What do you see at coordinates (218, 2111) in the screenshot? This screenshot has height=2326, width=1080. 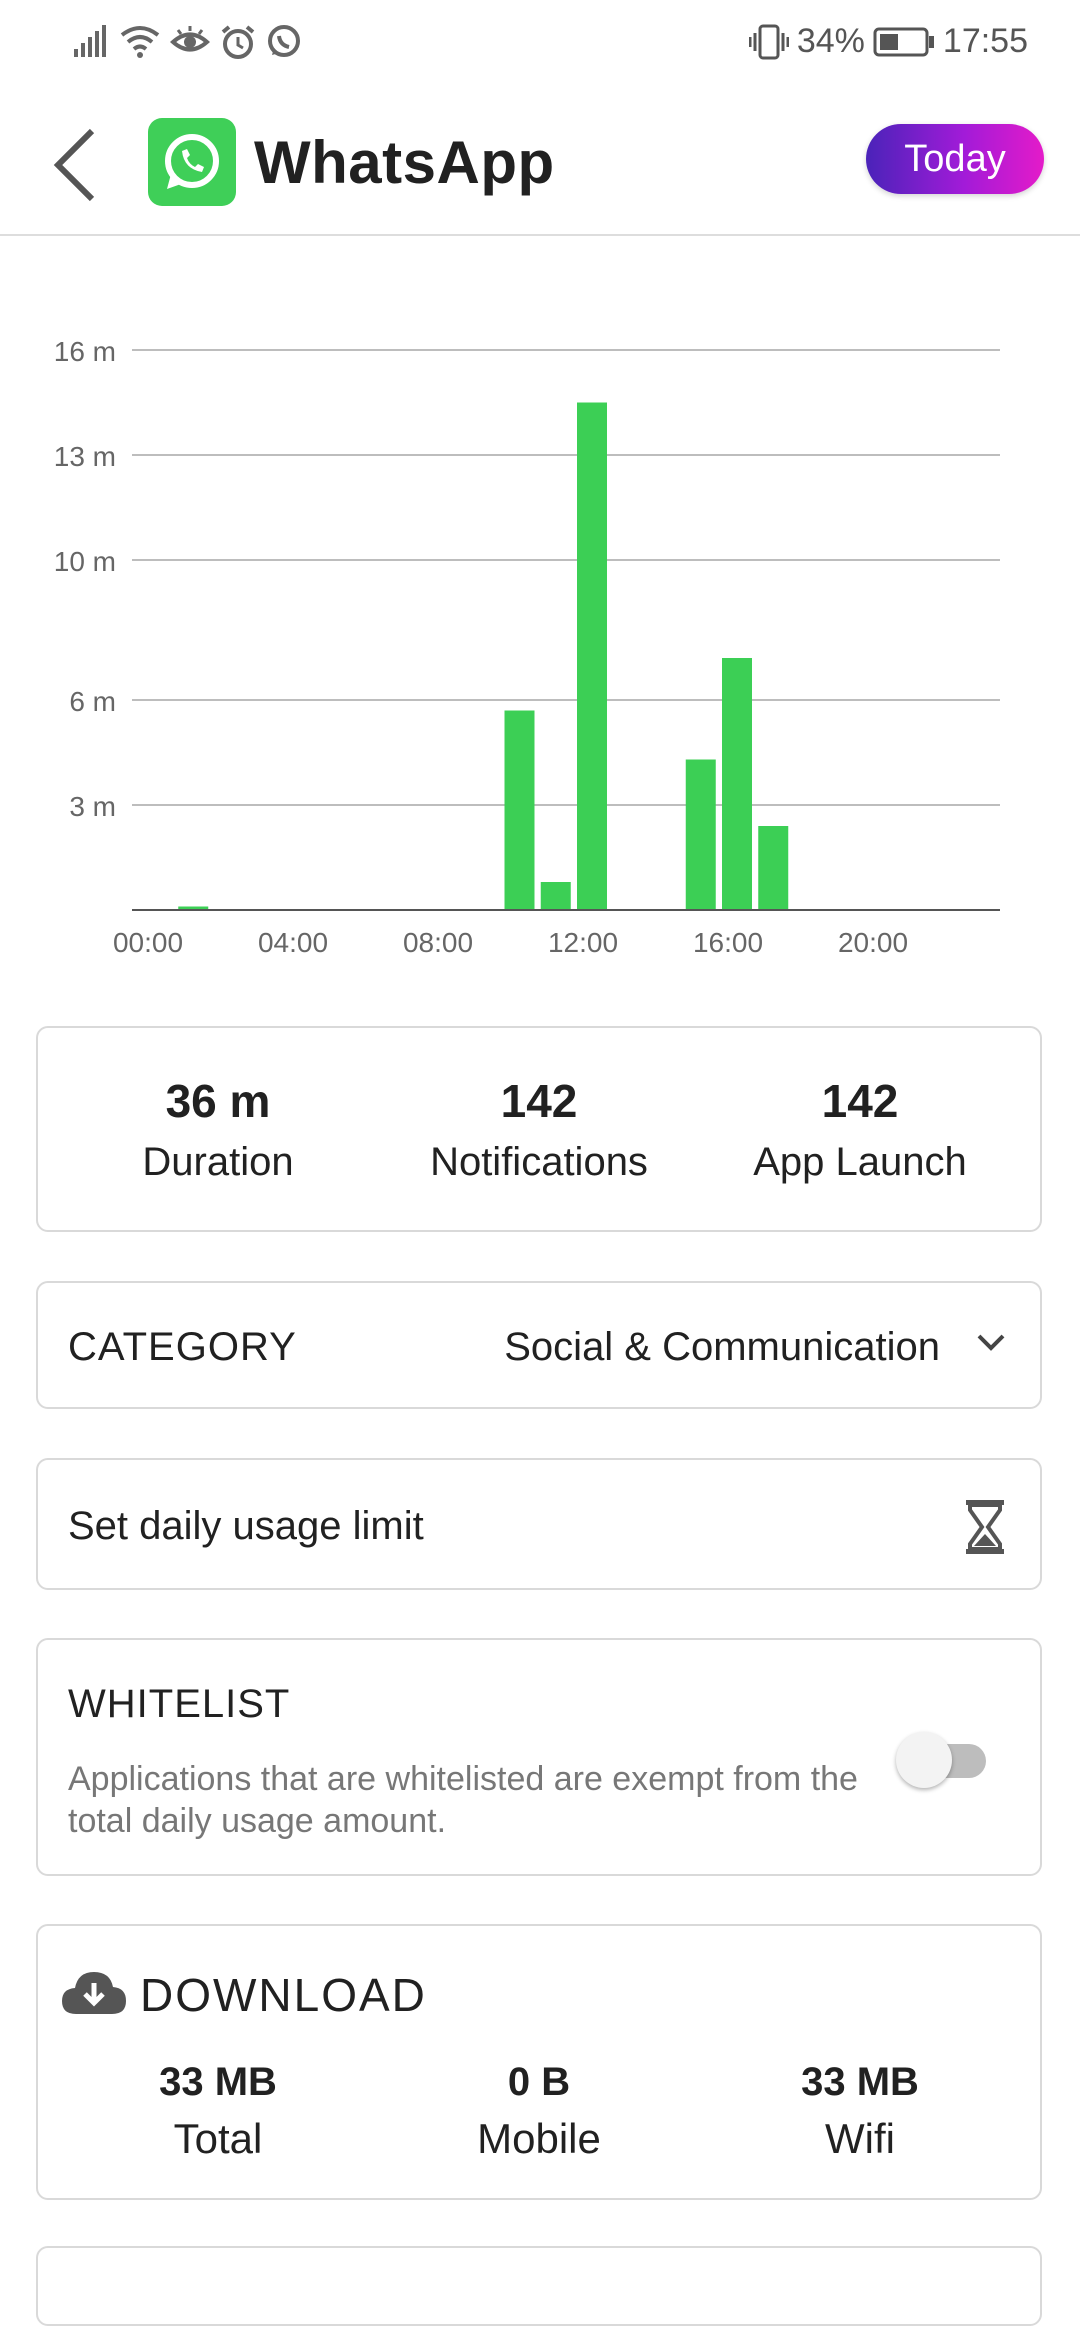 I see `download-total-stat: 33 MB Total` at bounding box center [218, 2111].